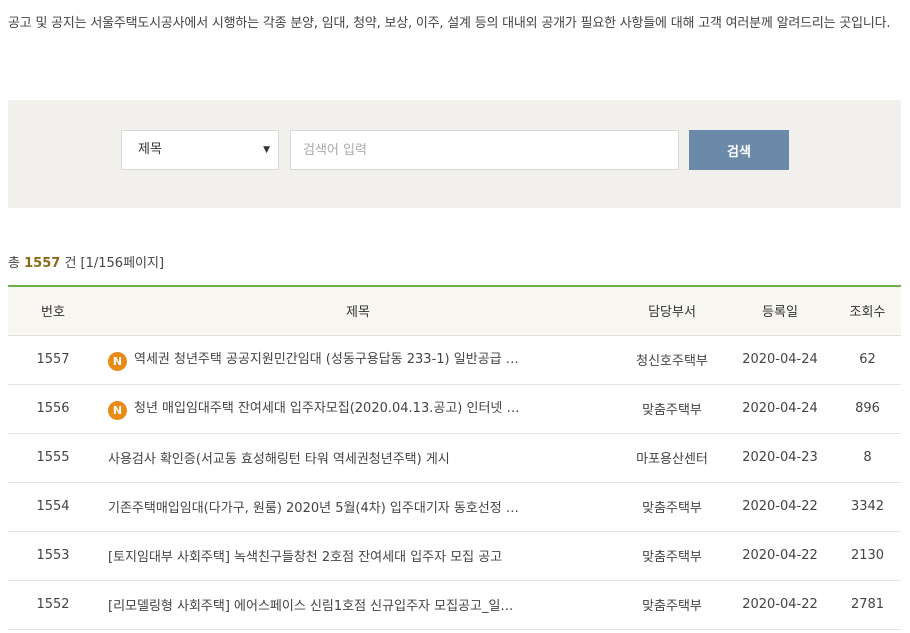  Describe the element at coordinates (484, 150) in the screenshot. I see `search-input` at that location.